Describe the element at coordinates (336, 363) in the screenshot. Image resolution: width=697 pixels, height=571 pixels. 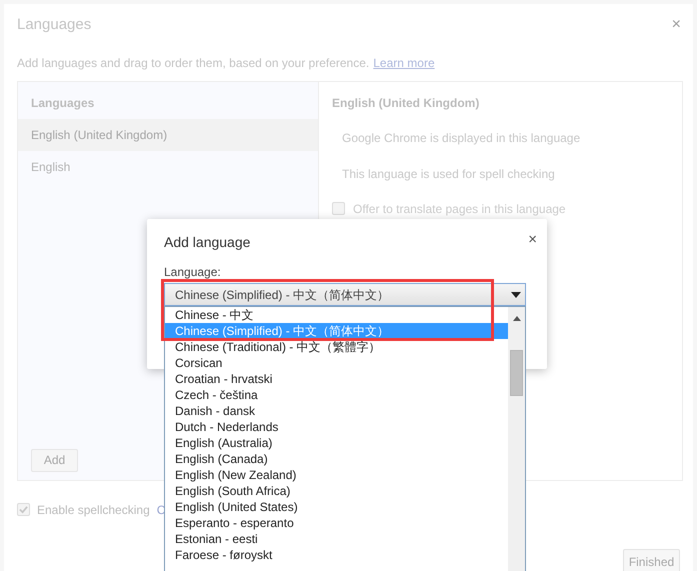
I see `dropdown-option: Corsican` at that location.